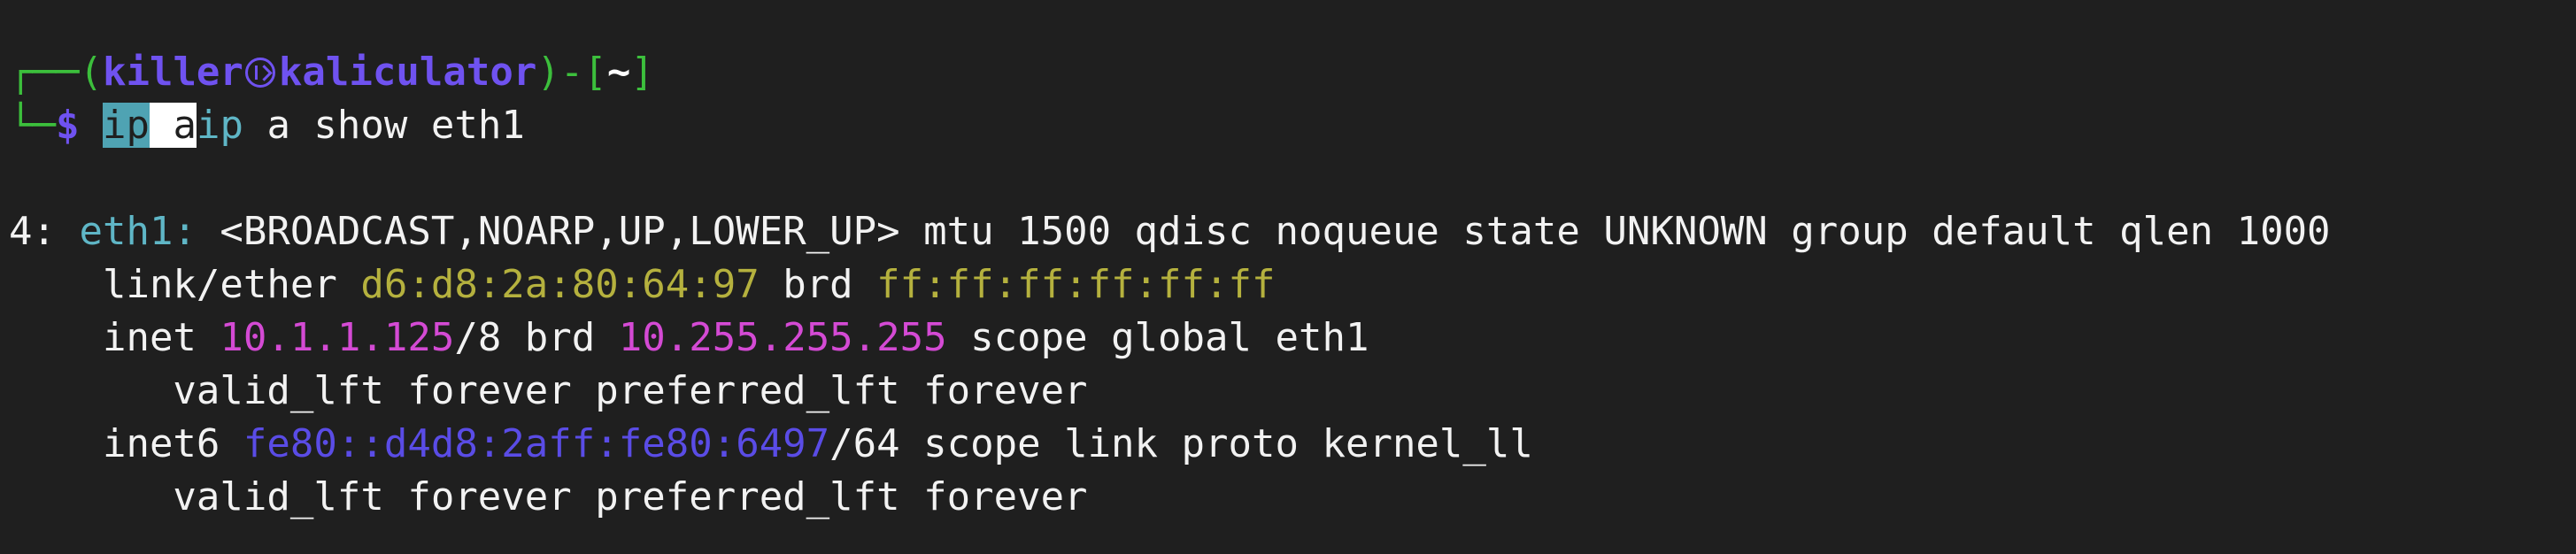 Image resolution: width=2576 pixels, height=554 pixels. I want to click on command-cursor-char: a, so click(185, 125).